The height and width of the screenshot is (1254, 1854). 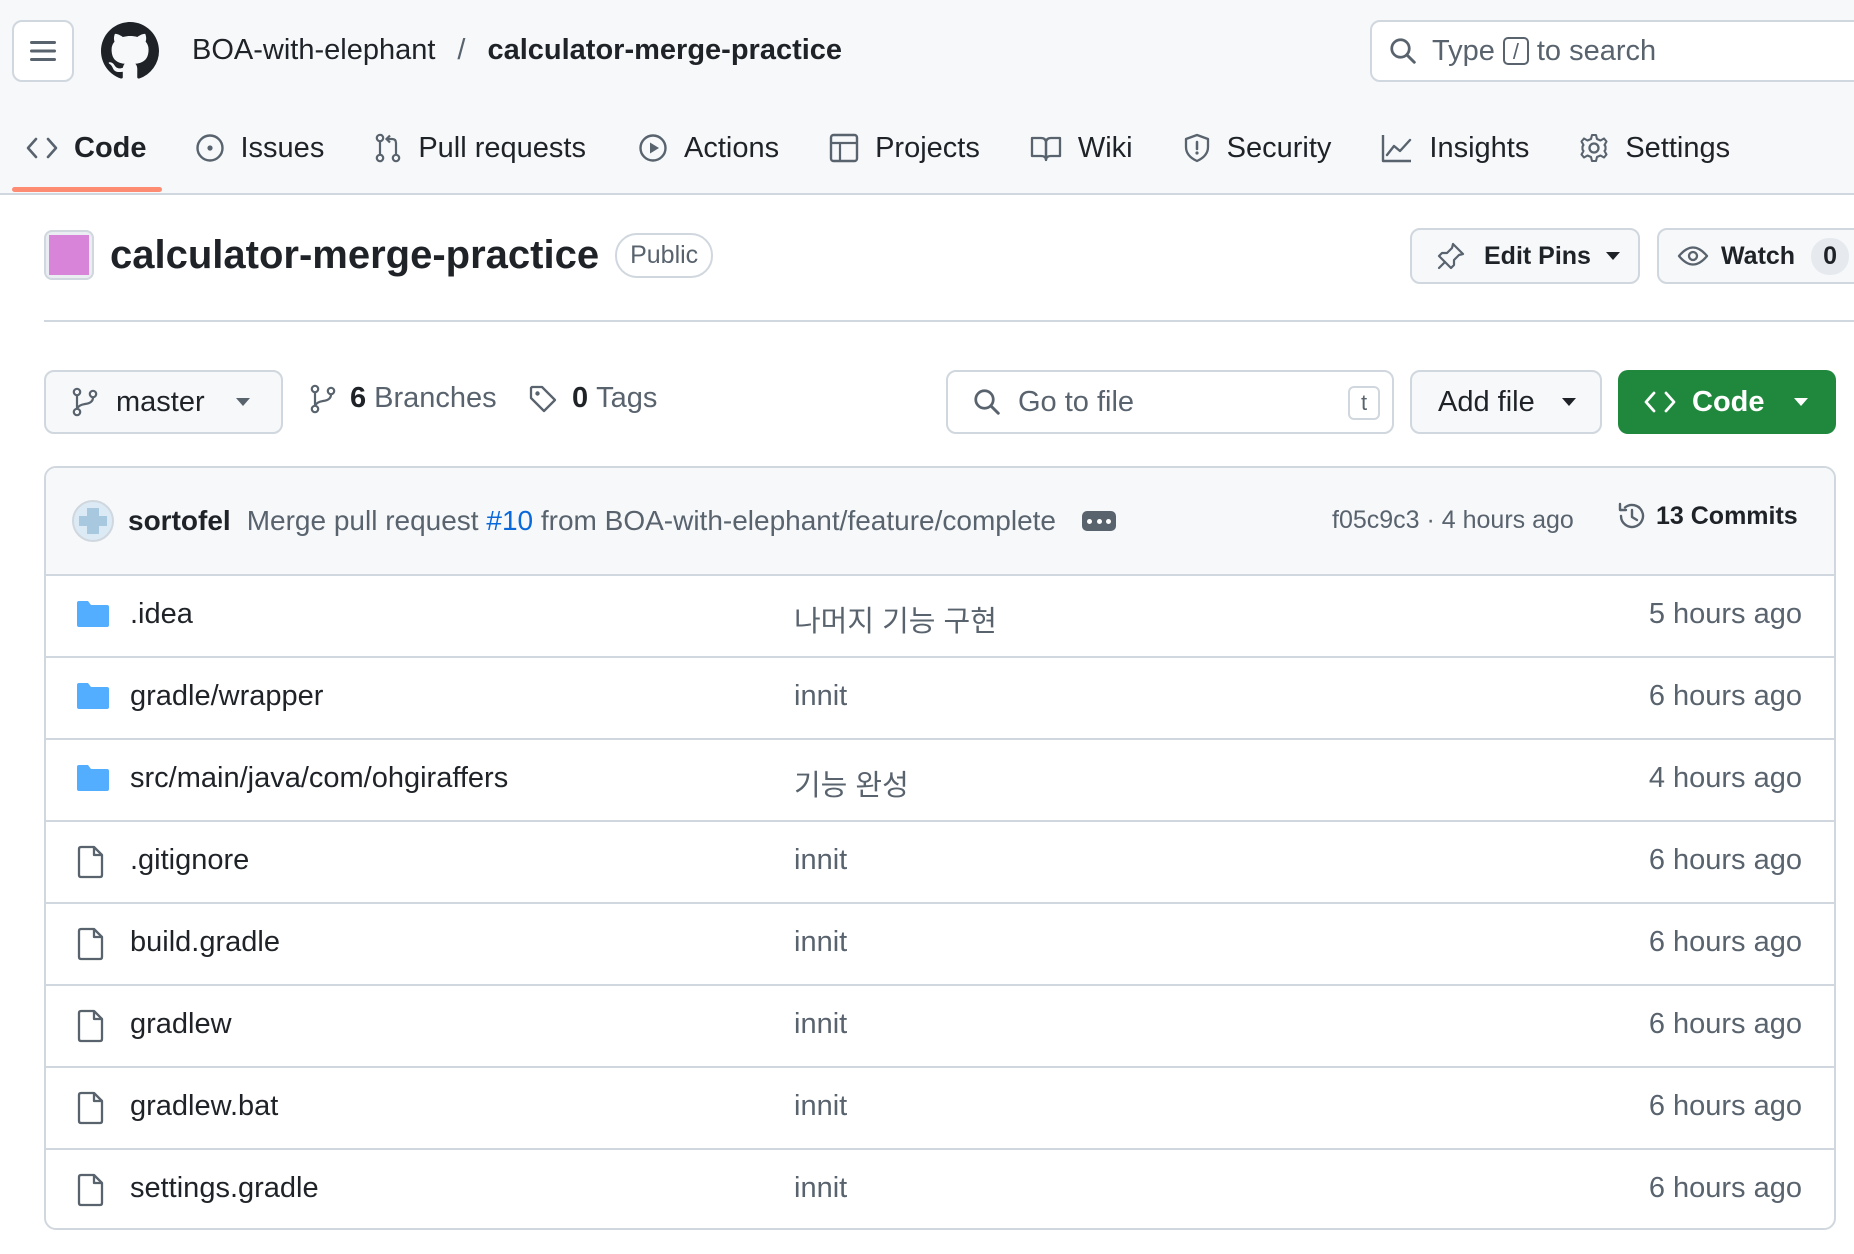 What do you see at coordinates (844, 148) in the screenshot?
I see `table-icon` at bounding box center [844, 148].